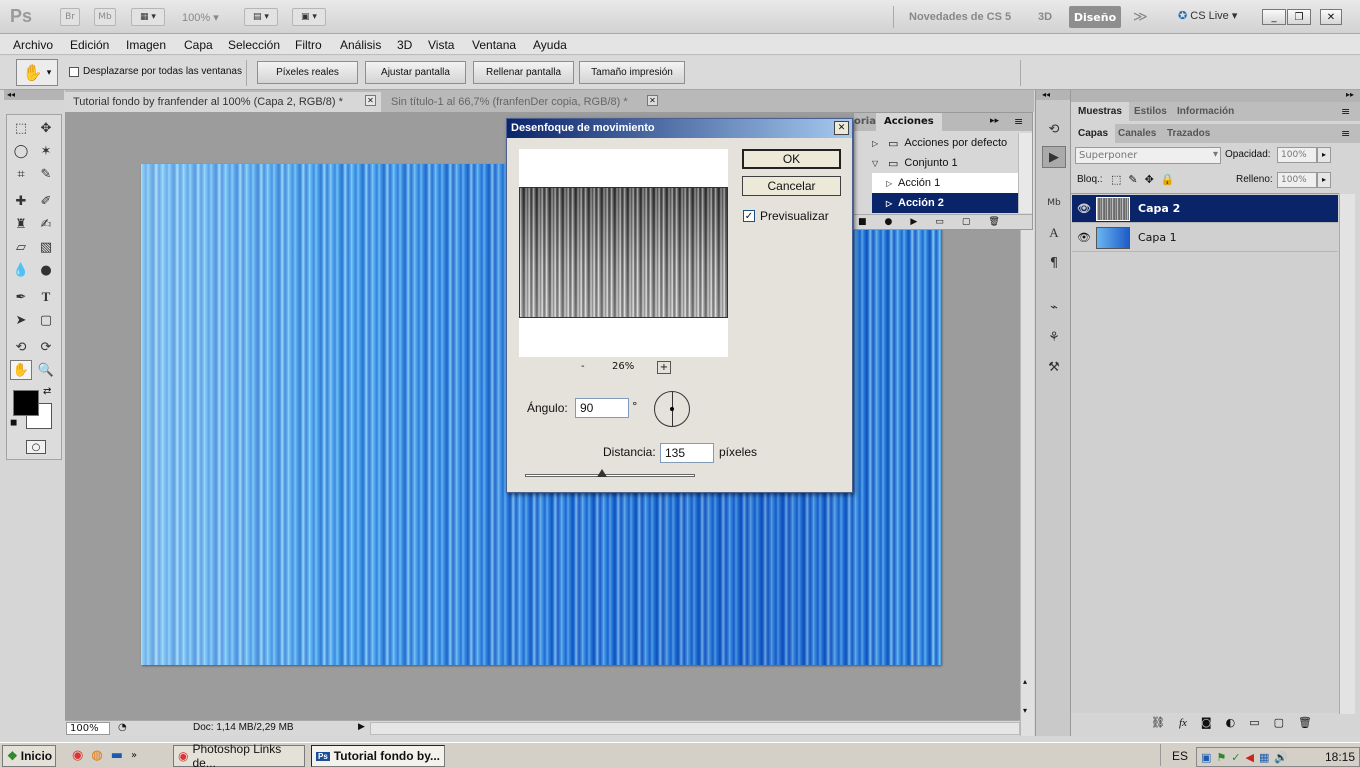 The width and height of the screenshot is (1360, 768). I want to click on tool-presets-icon: ⚒, so click(1054, 367).